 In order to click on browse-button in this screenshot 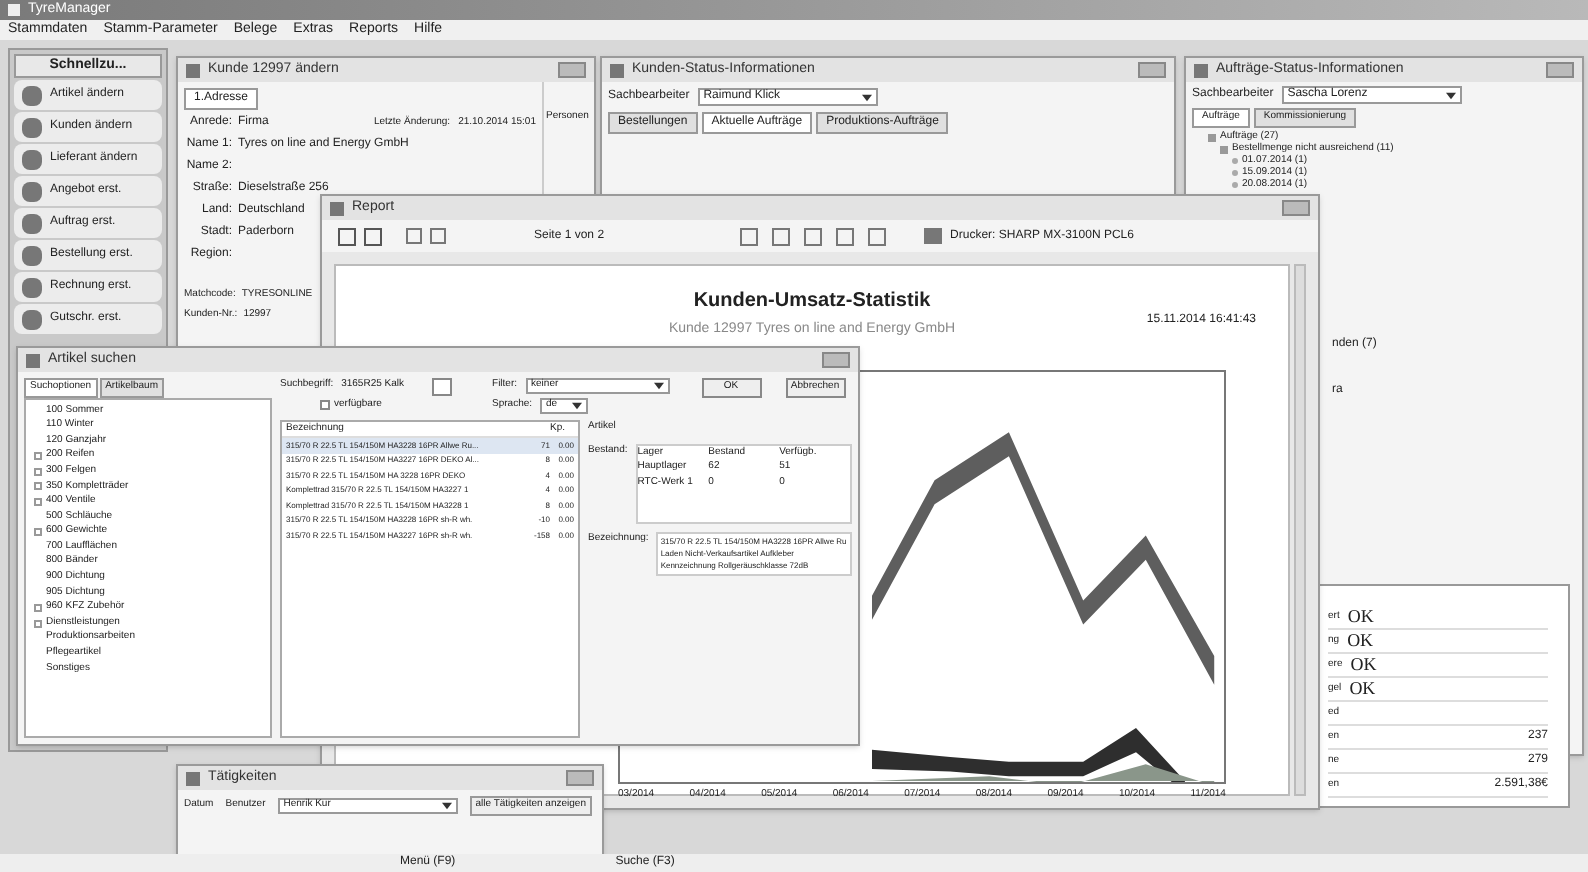, I will do `click(442, 387)`.